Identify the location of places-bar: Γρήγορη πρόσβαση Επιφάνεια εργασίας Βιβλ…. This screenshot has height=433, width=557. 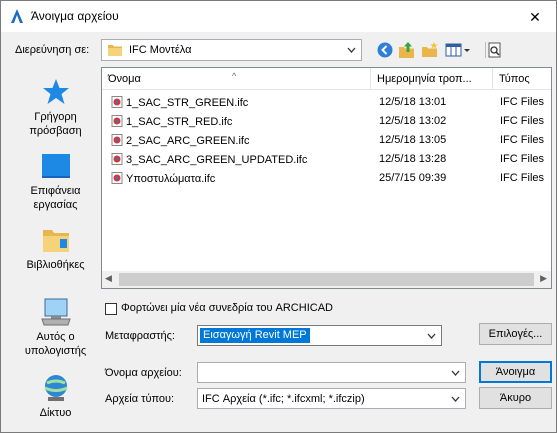
(55, 245).